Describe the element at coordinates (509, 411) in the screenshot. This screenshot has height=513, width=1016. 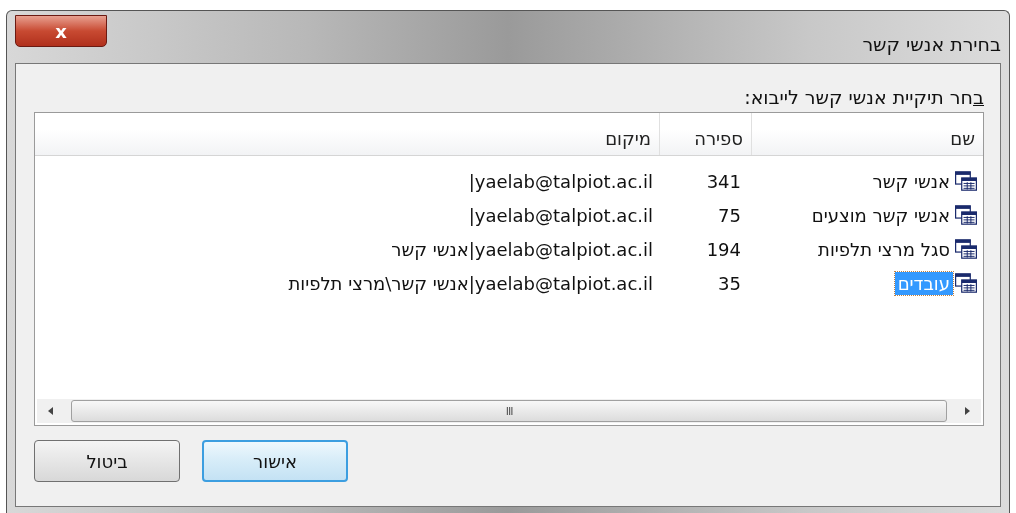
I see `grip-mark: III` at that location.